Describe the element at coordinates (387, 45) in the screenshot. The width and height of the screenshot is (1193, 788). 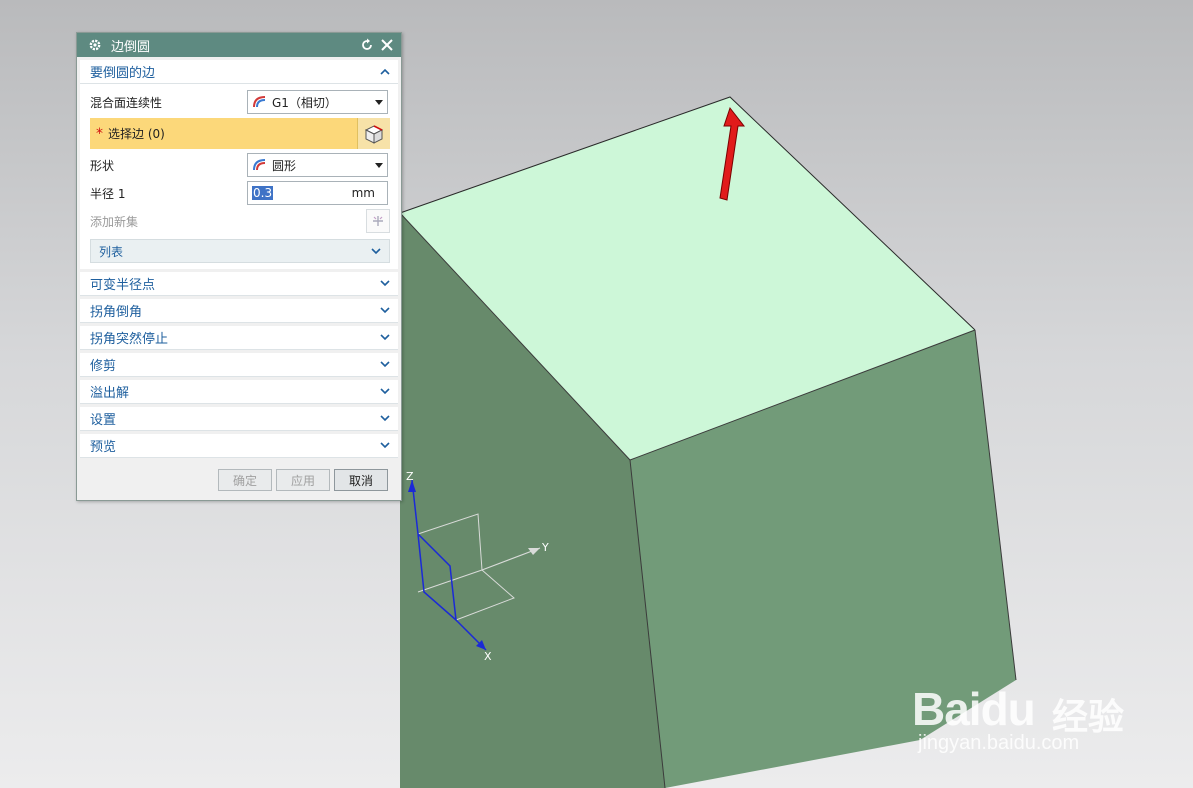
I see `close-icon` at that location.